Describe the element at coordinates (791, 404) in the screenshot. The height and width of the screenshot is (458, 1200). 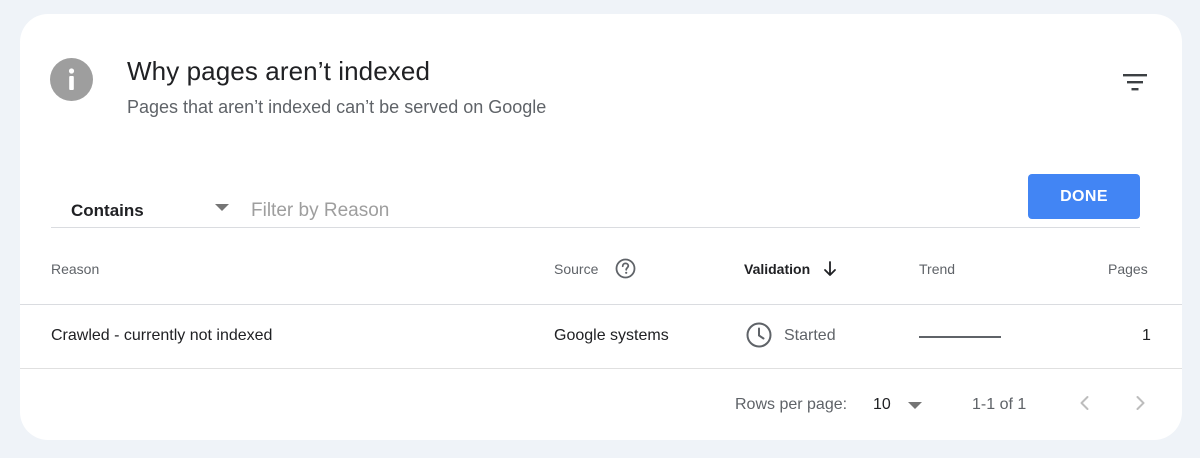
I see `rows-per-page-label: Rows per page:` at that location.